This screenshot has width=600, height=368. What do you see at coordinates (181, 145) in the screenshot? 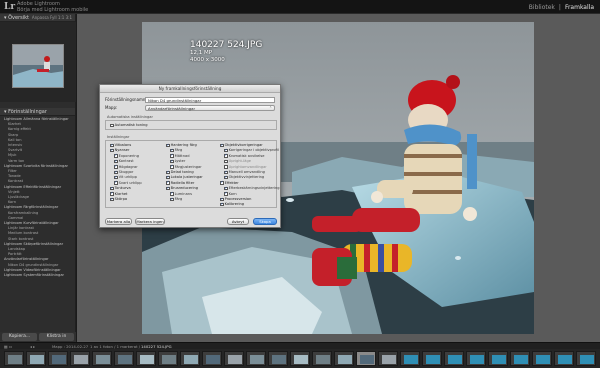
I see `setting-checkbox: ✓ Hantering färg` at bounding box center [181, 145].